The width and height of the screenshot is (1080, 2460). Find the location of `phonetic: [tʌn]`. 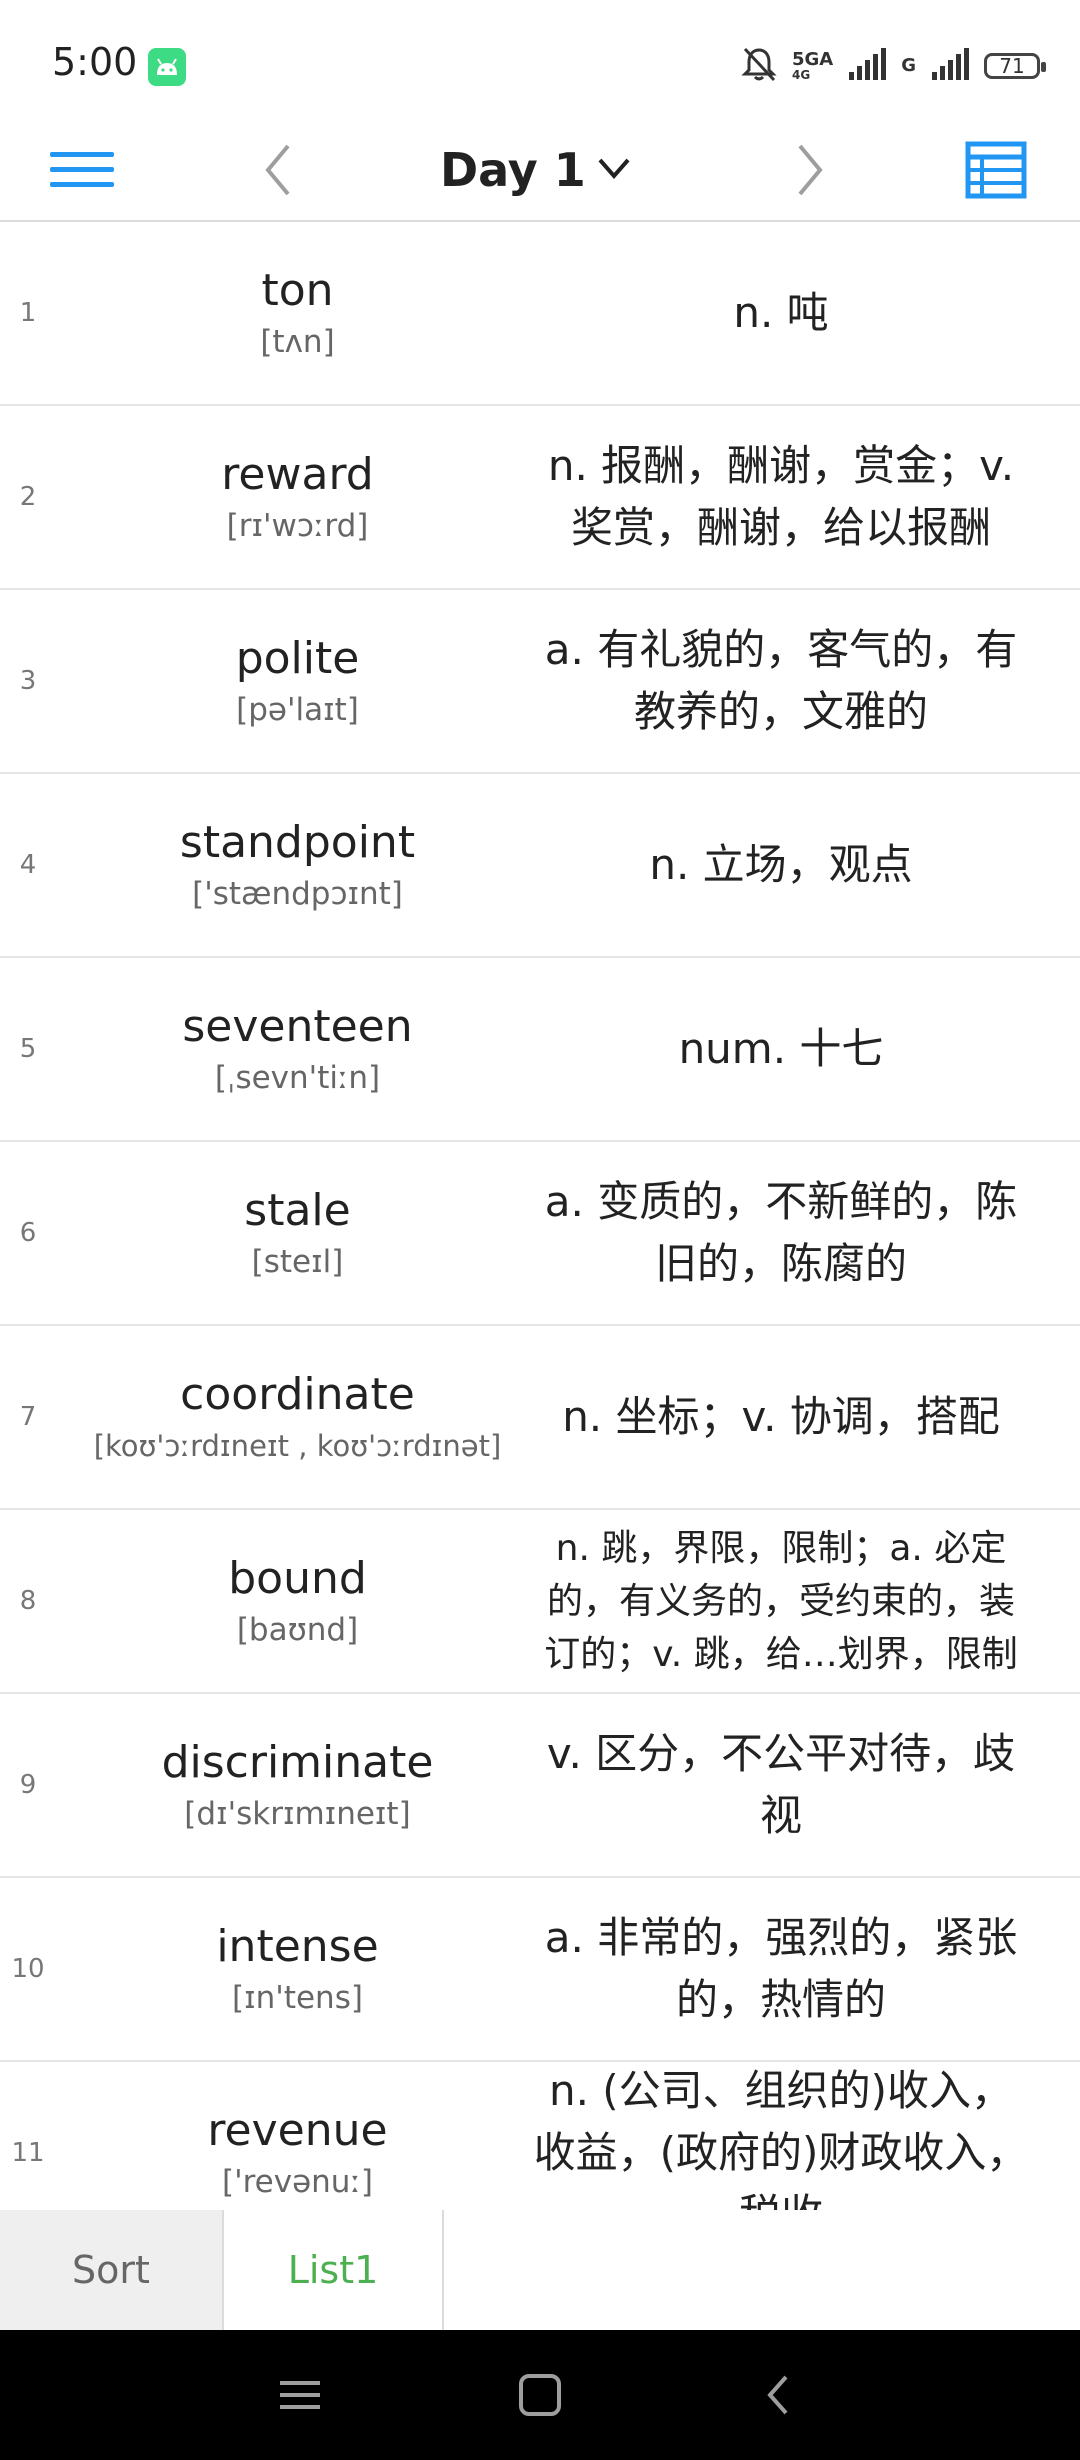

phonetic: [tʌn] is located at coordinates (297, 342).